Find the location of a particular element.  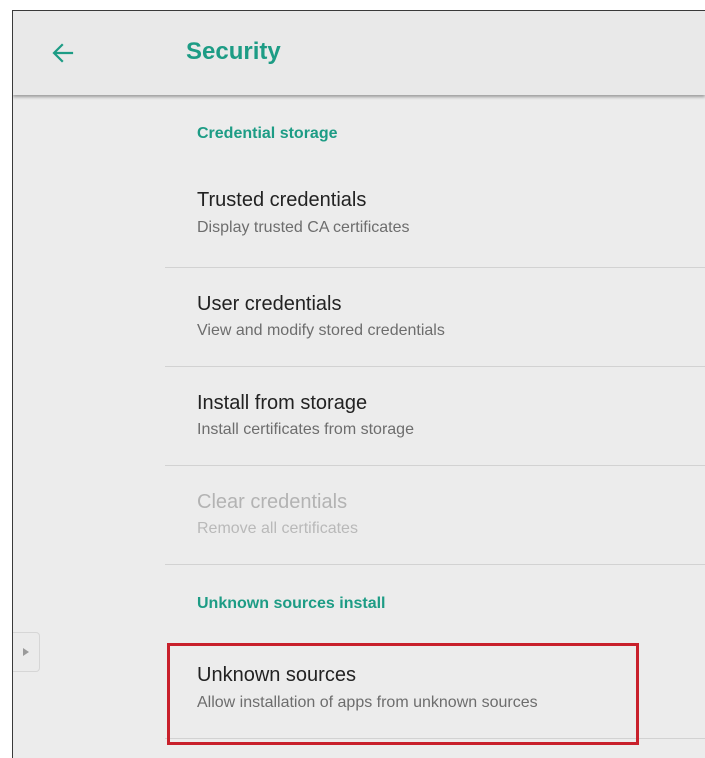

item-subtitle: Remove all certificates is located at coordinates (277, 528).